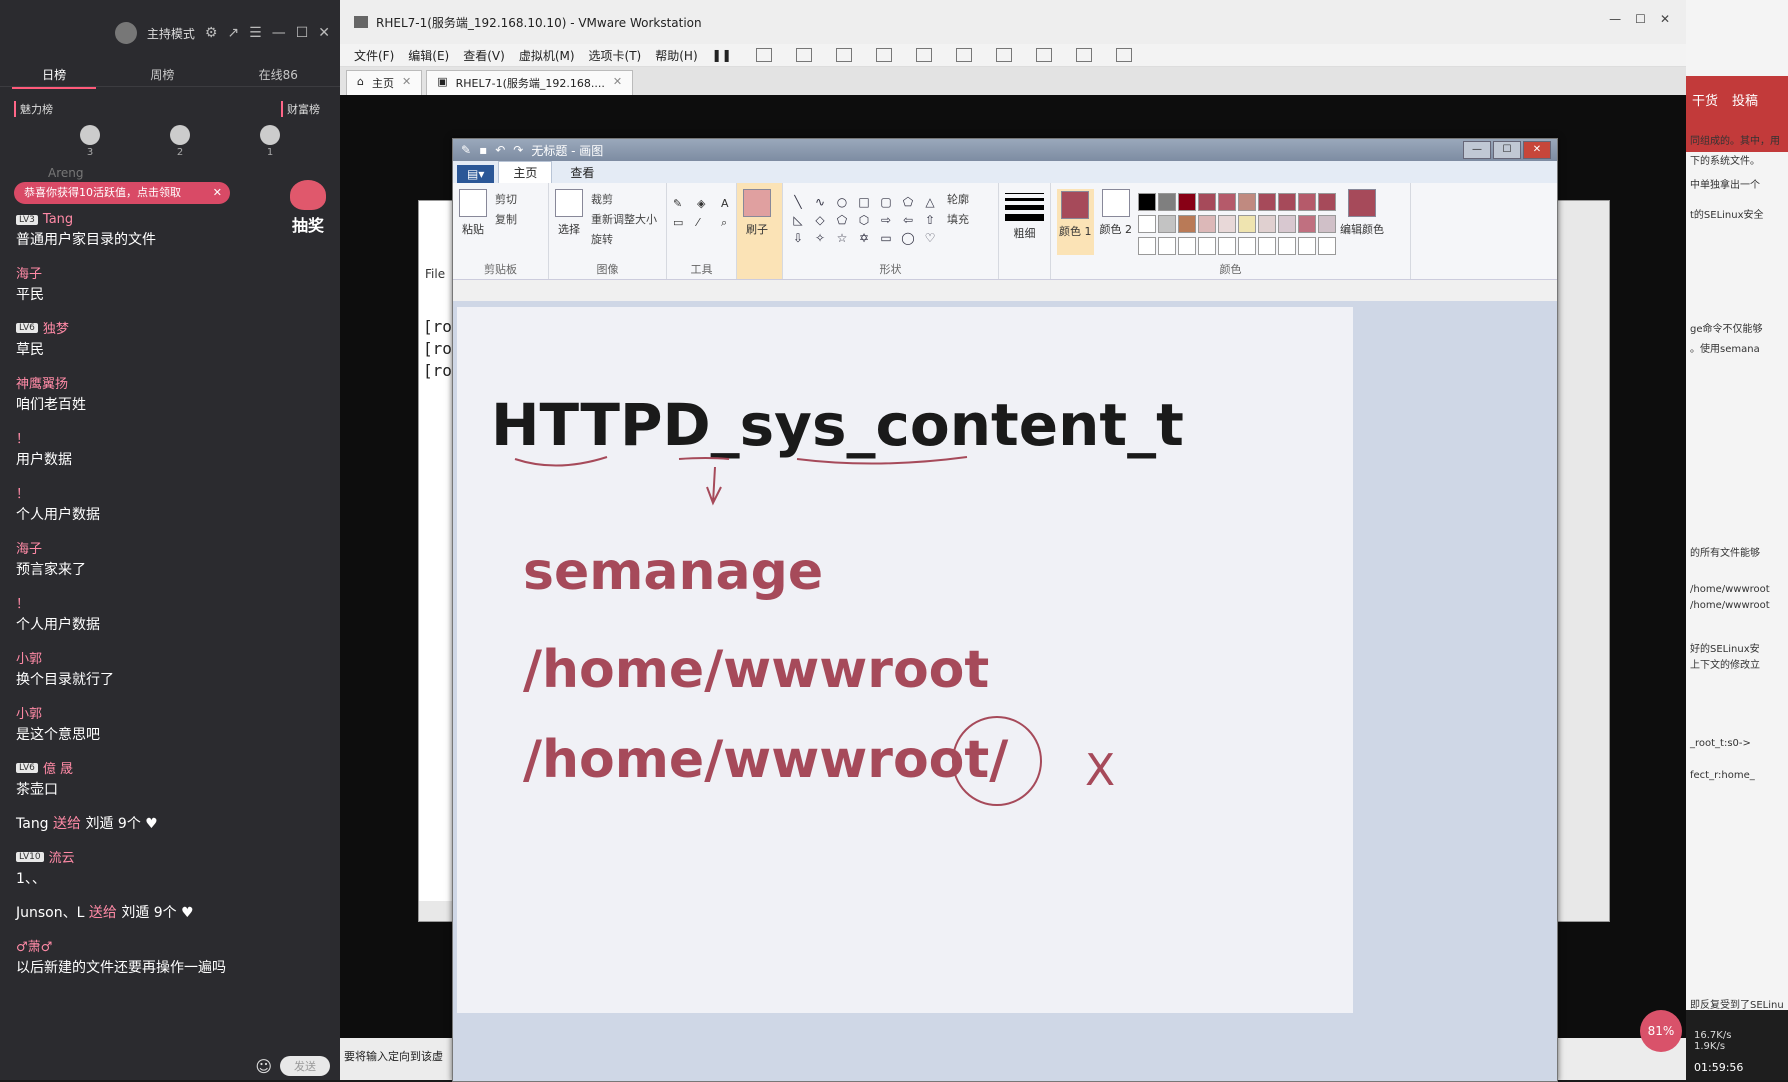  I want to click on right-triangle-shape-icon: ◺, so click(798, 220).